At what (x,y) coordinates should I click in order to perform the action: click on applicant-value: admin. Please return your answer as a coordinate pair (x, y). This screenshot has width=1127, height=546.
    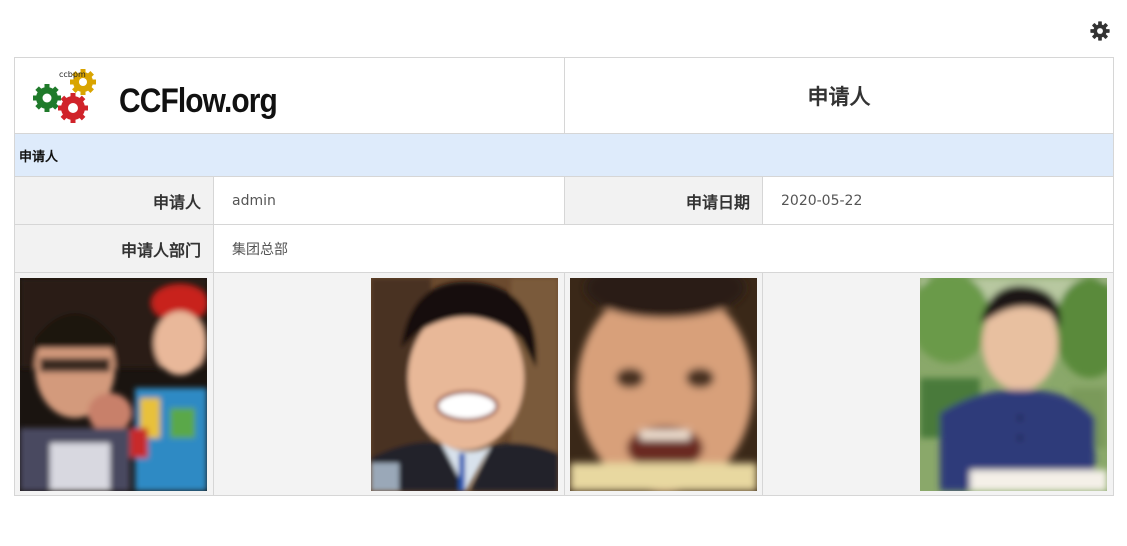
    Looking at the image, I should click on (389, 200).